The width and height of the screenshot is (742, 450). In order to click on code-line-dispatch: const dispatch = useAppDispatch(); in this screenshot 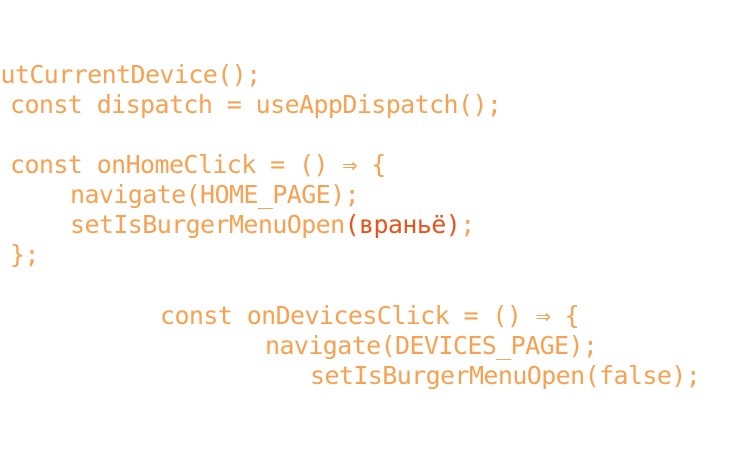, I will do `click(256, 104)`.